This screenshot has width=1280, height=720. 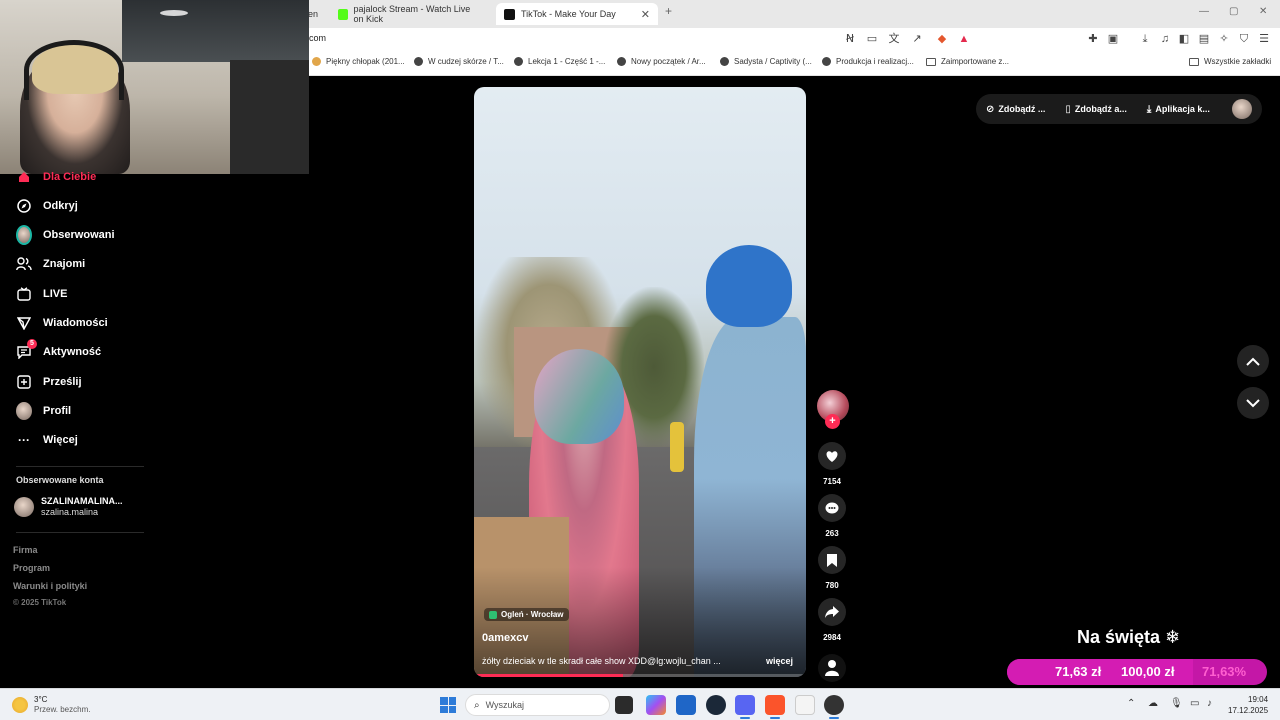 I want to click on copilot-icon, so click(x=656, y=705).